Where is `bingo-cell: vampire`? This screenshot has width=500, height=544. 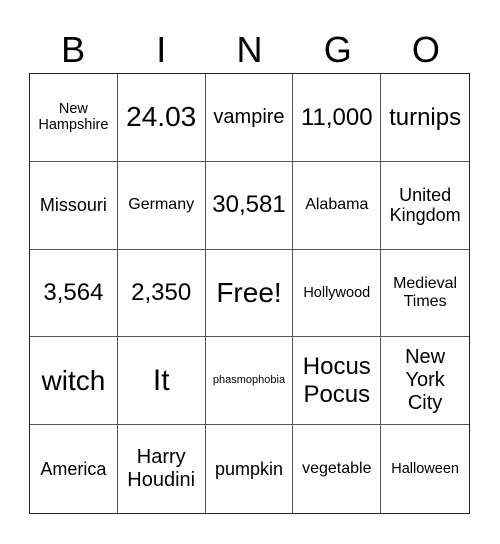 bingo-cell: vampire is located at coordinates (249, 118).